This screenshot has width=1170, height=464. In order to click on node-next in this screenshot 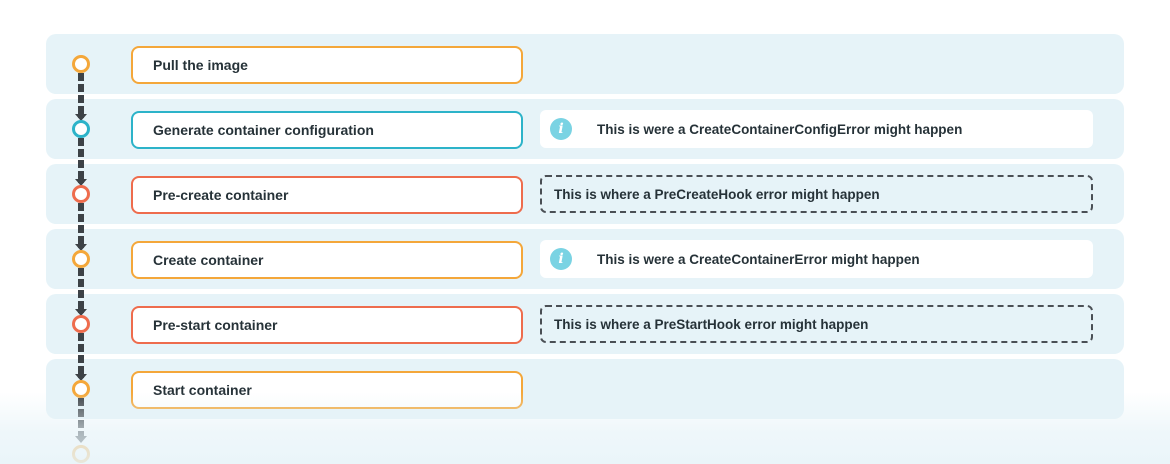, I will do `click(81, 454)`.